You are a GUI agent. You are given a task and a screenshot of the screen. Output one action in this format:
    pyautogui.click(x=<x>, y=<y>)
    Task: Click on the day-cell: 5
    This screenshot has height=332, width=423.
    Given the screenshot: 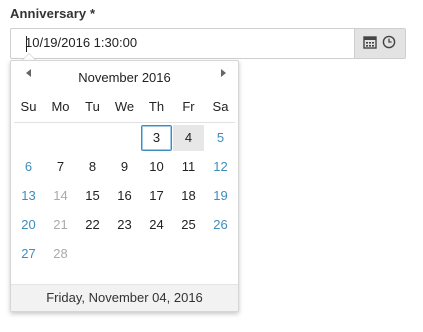 What is the action you would take?
    pyautogui.click(x=220, y=138)
    